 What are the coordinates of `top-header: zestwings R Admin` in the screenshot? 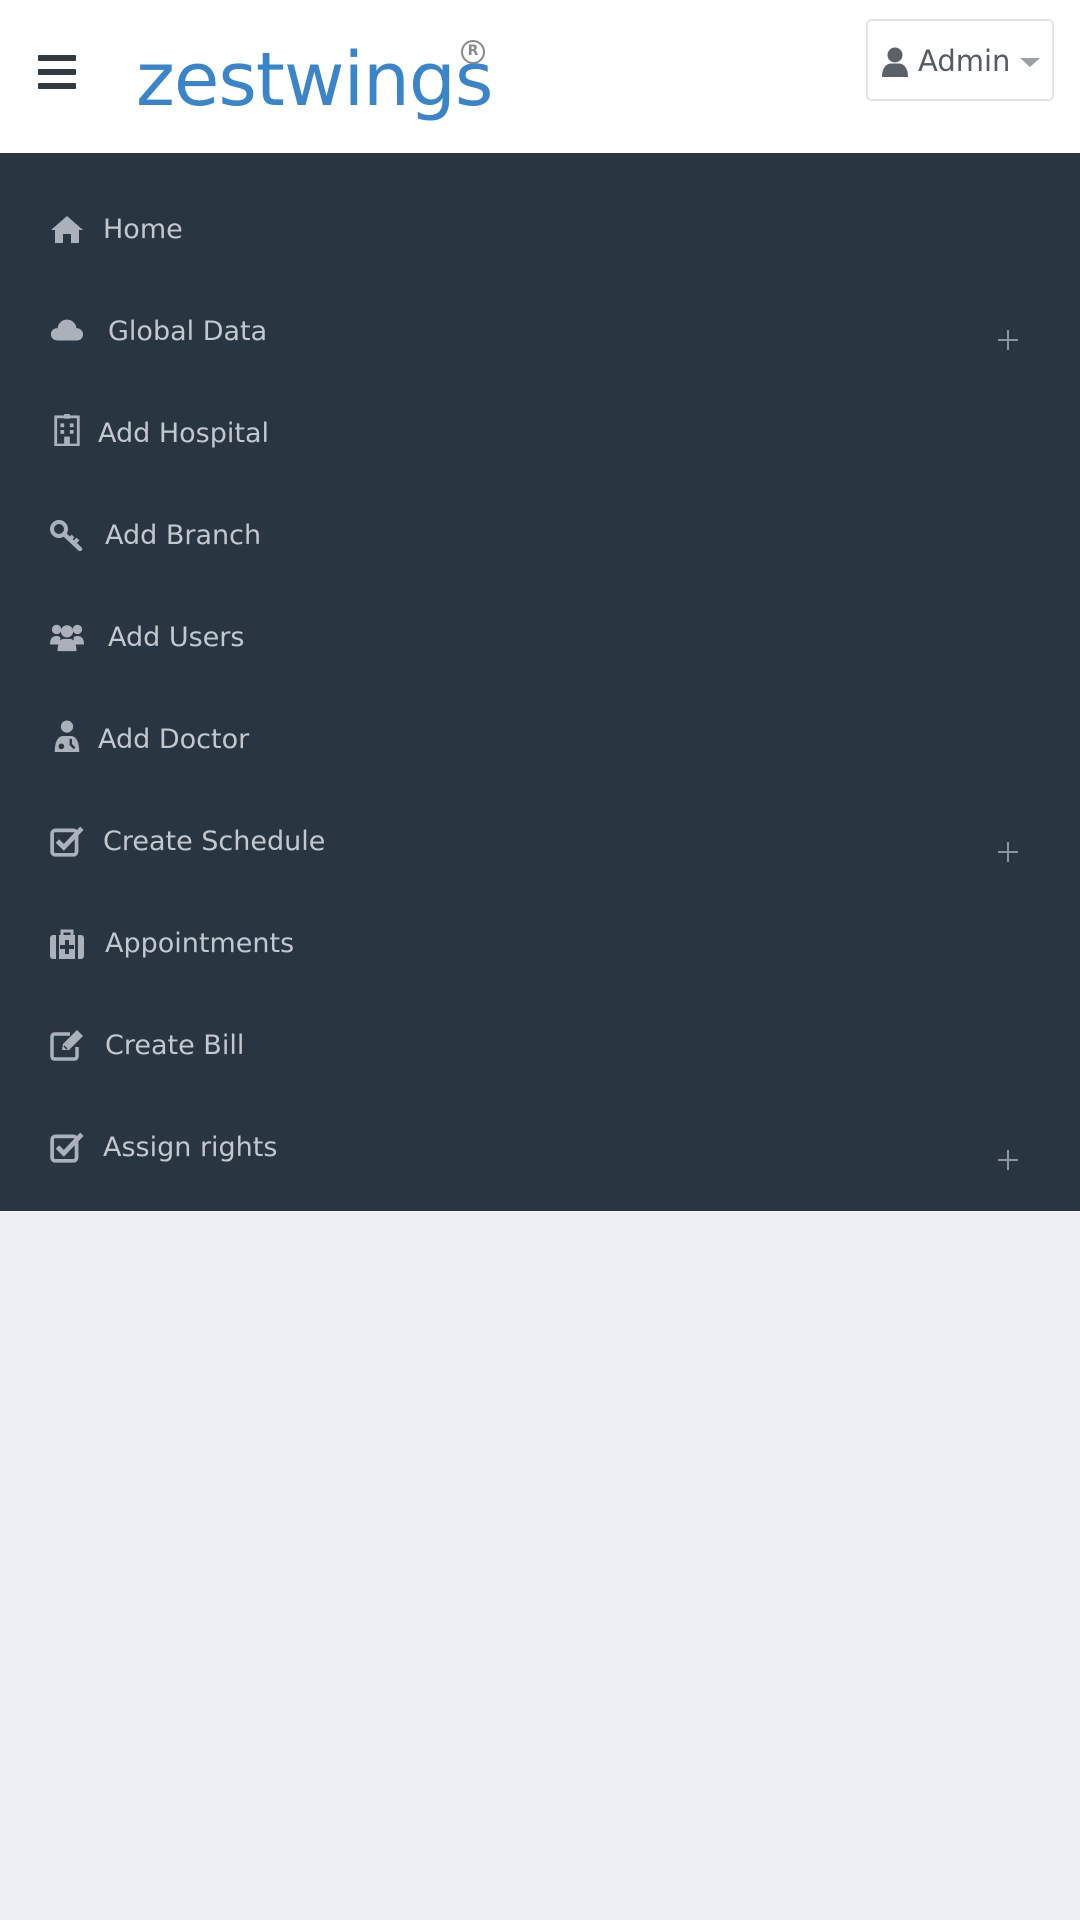 It's located at (540, 76).